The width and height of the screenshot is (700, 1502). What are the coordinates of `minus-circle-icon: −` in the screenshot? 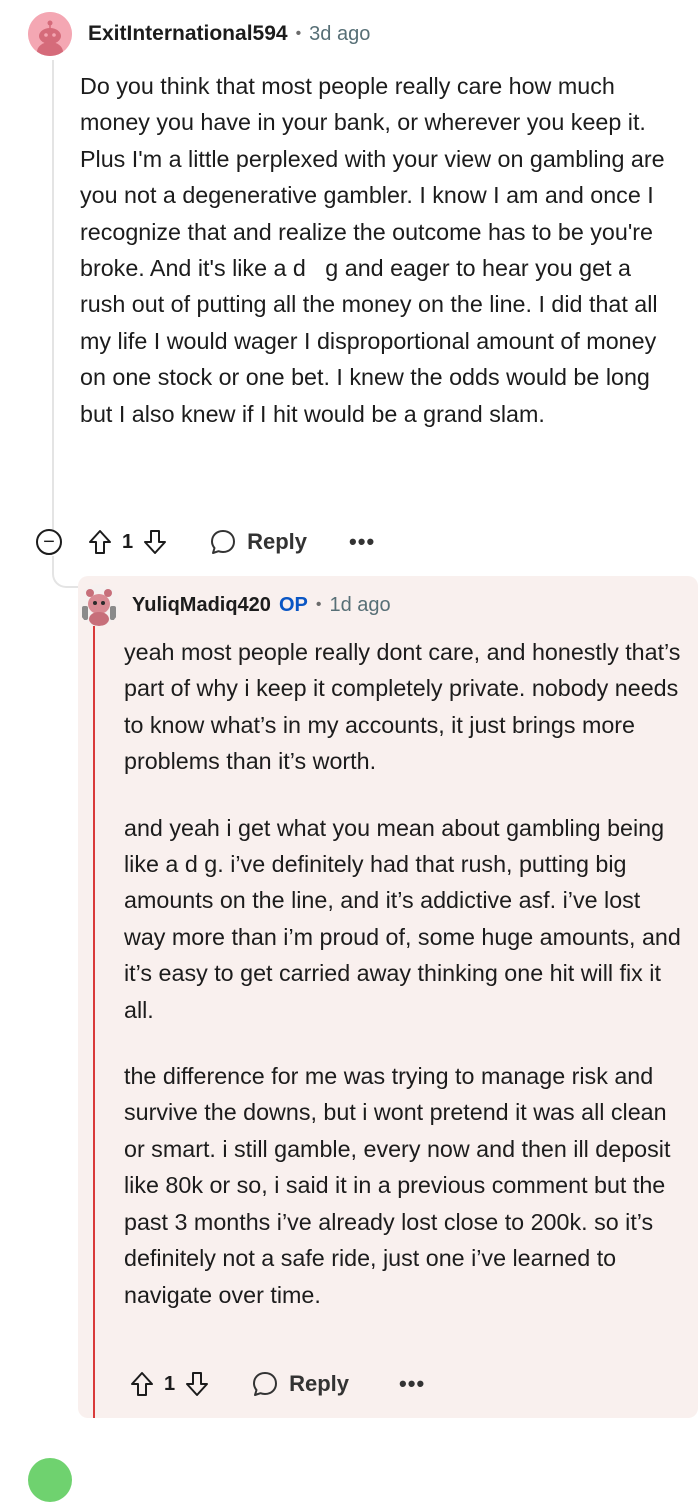 It's located at (49, 542).